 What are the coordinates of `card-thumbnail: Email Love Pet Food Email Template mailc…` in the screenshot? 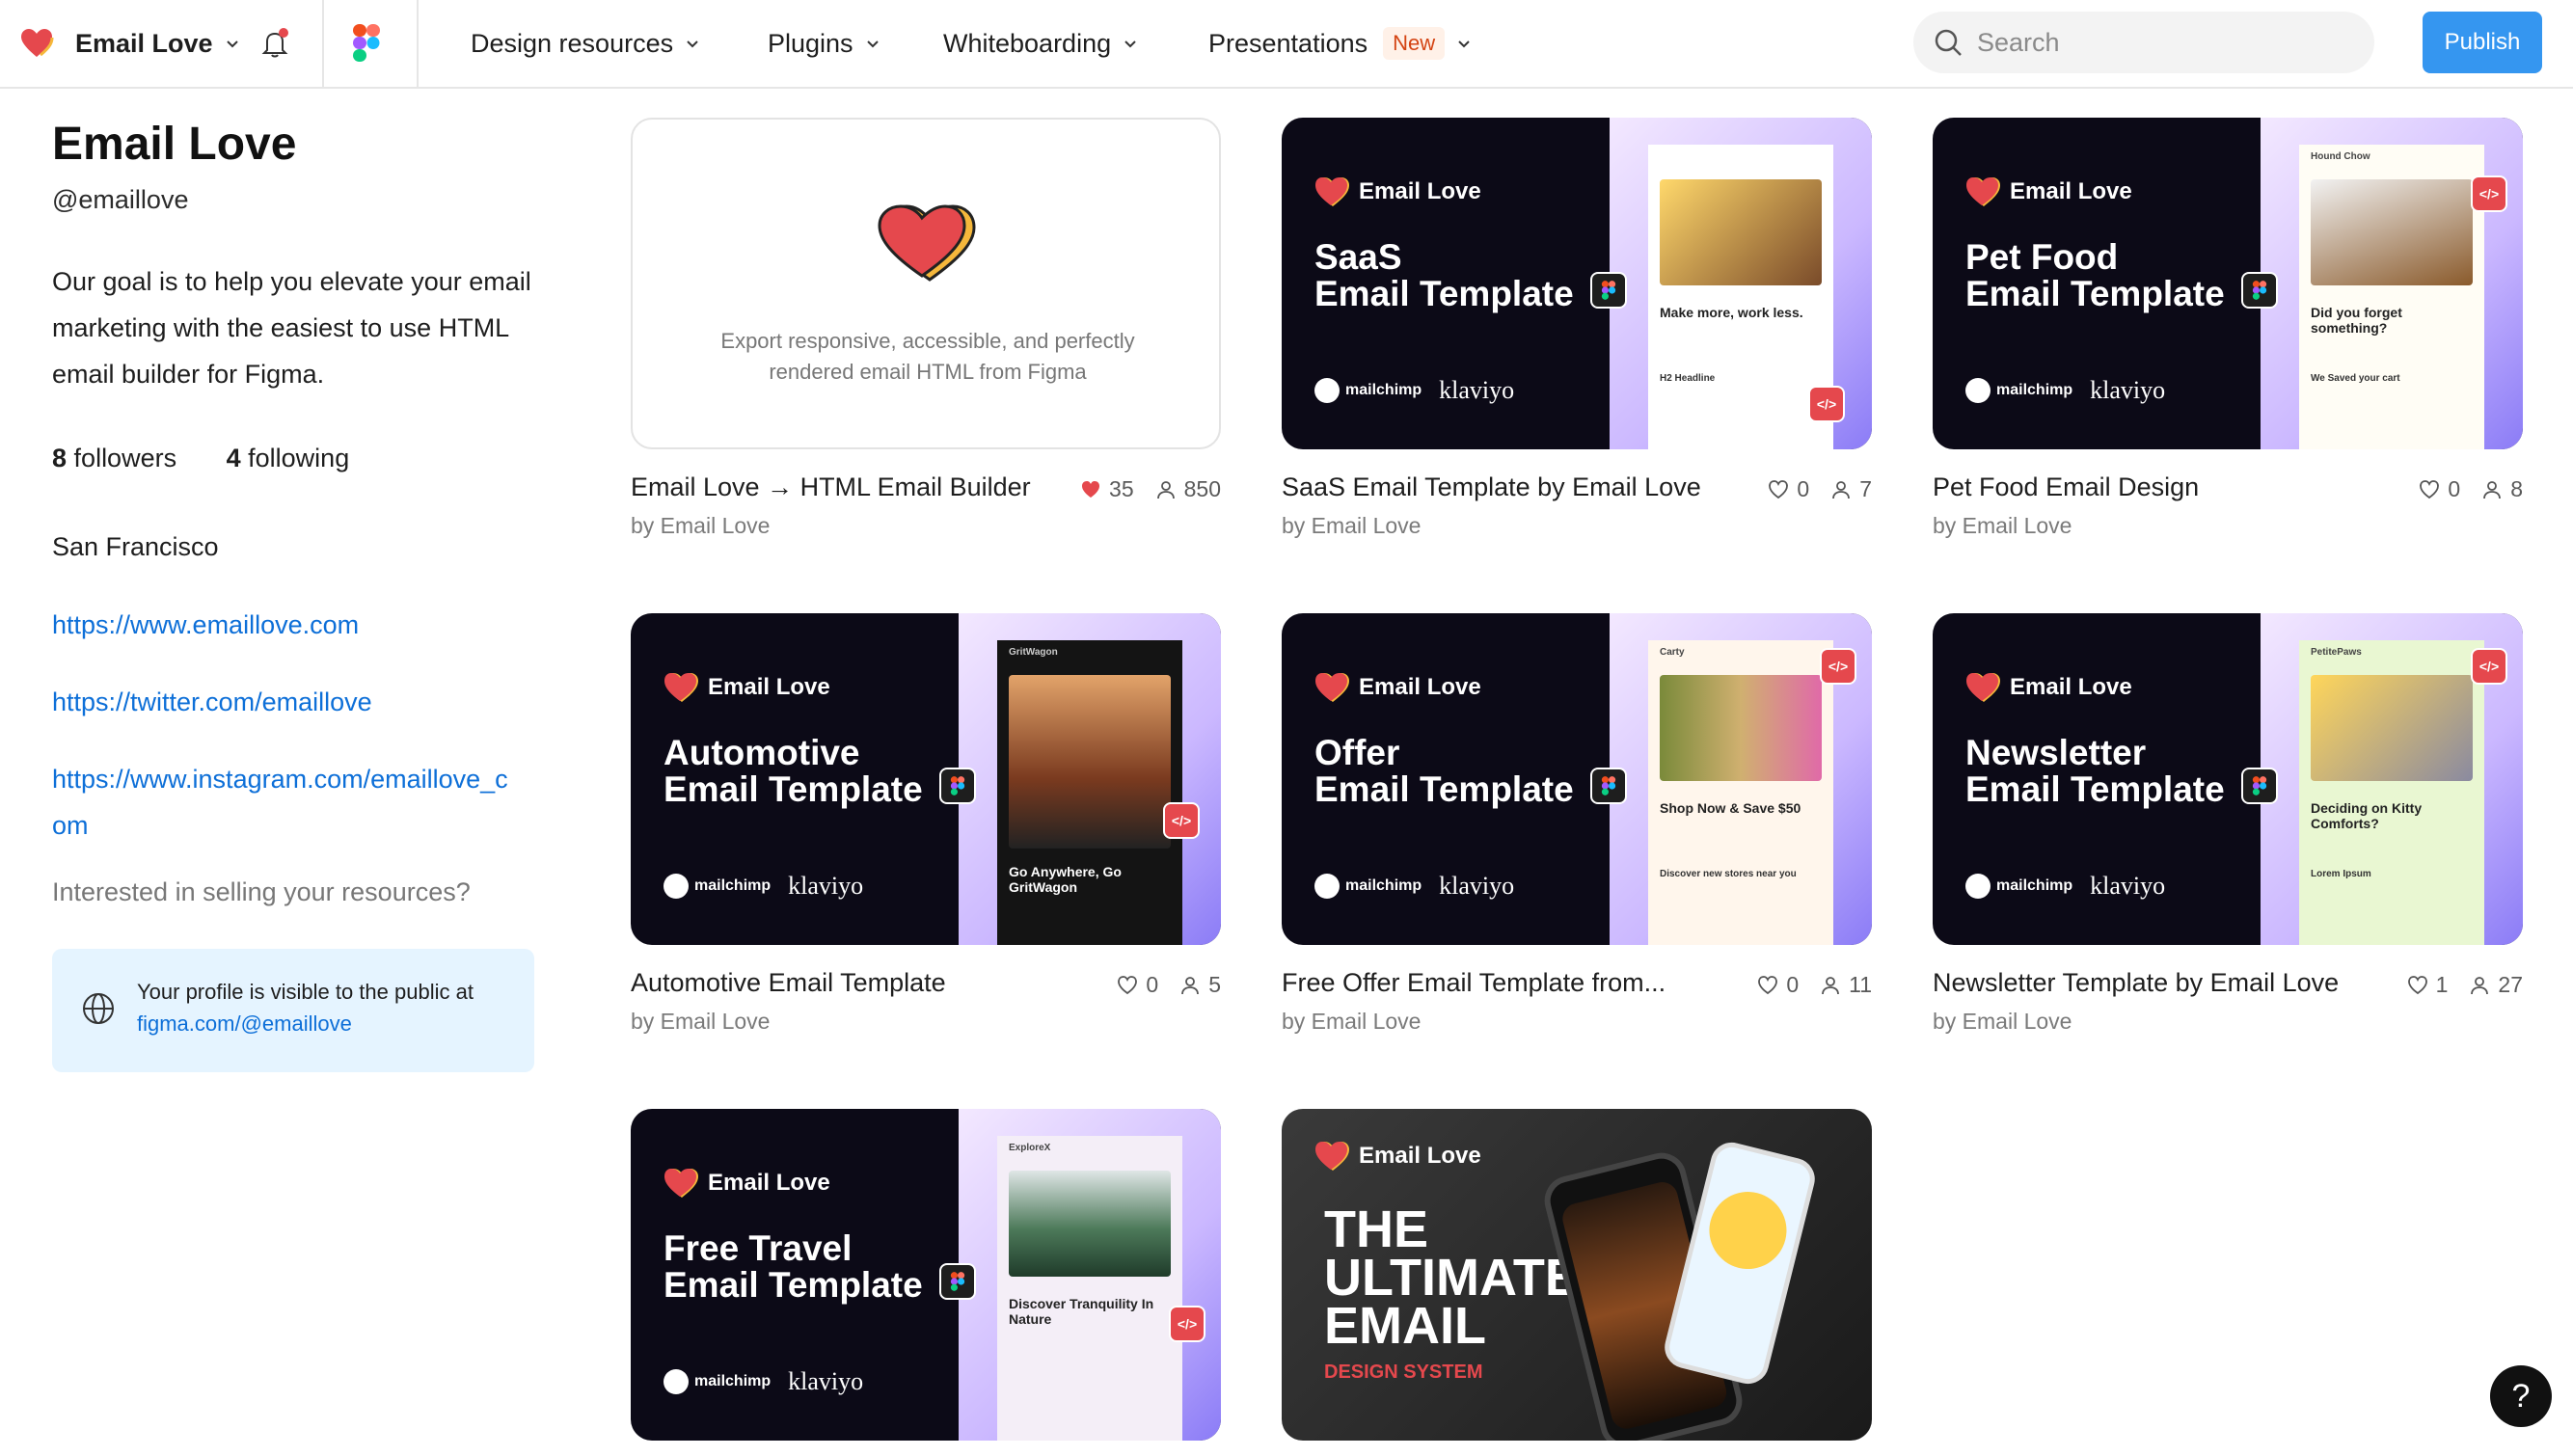 It's located at (2228, 283).